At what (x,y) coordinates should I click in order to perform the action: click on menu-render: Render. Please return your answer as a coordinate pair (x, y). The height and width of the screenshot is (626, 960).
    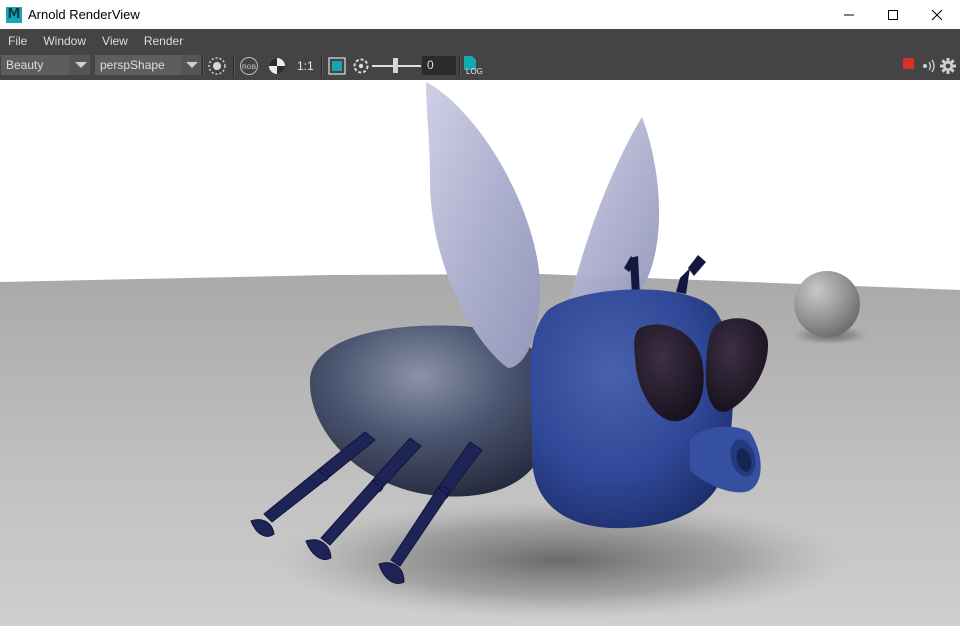
    Looking at the image, I should click on (163, 41).